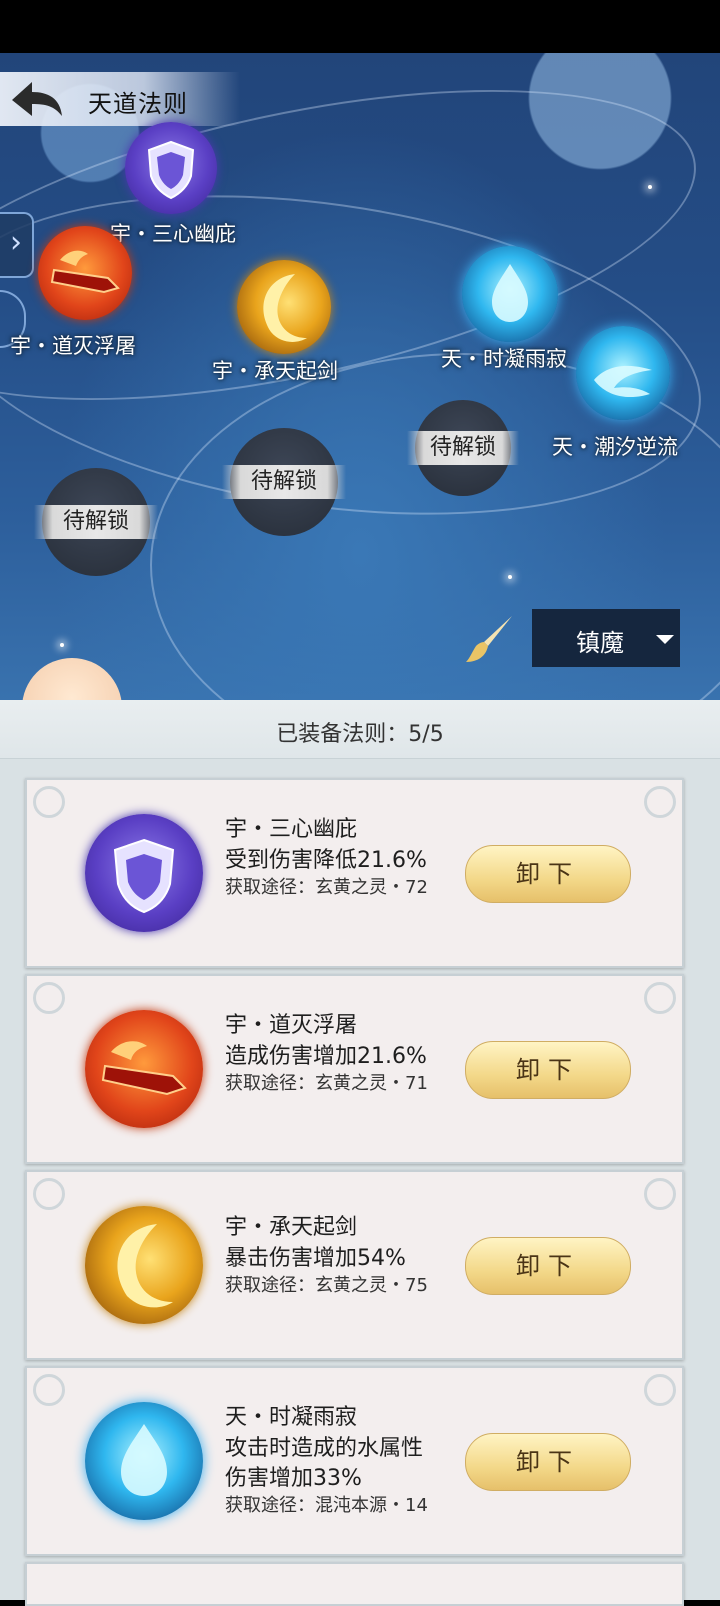  What do you see at coordinates (291, 829) in the screenshot?
I see `law-name: 宇・三心幽庇` at bounding box center [291, 829].